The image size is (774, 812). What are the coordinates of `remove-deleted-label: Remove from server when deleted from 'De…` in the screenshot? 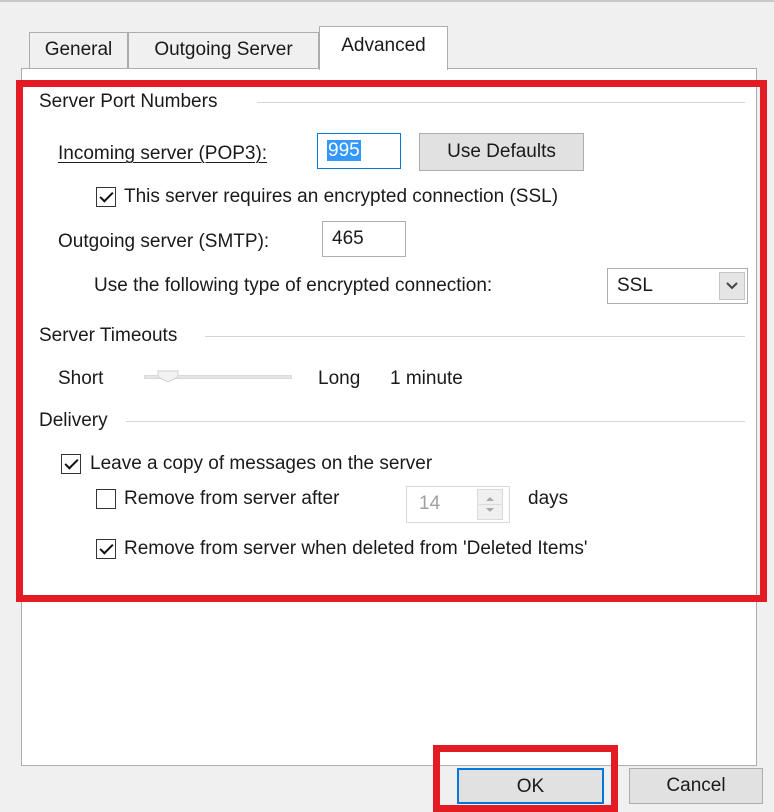 It's located at (356, 548).